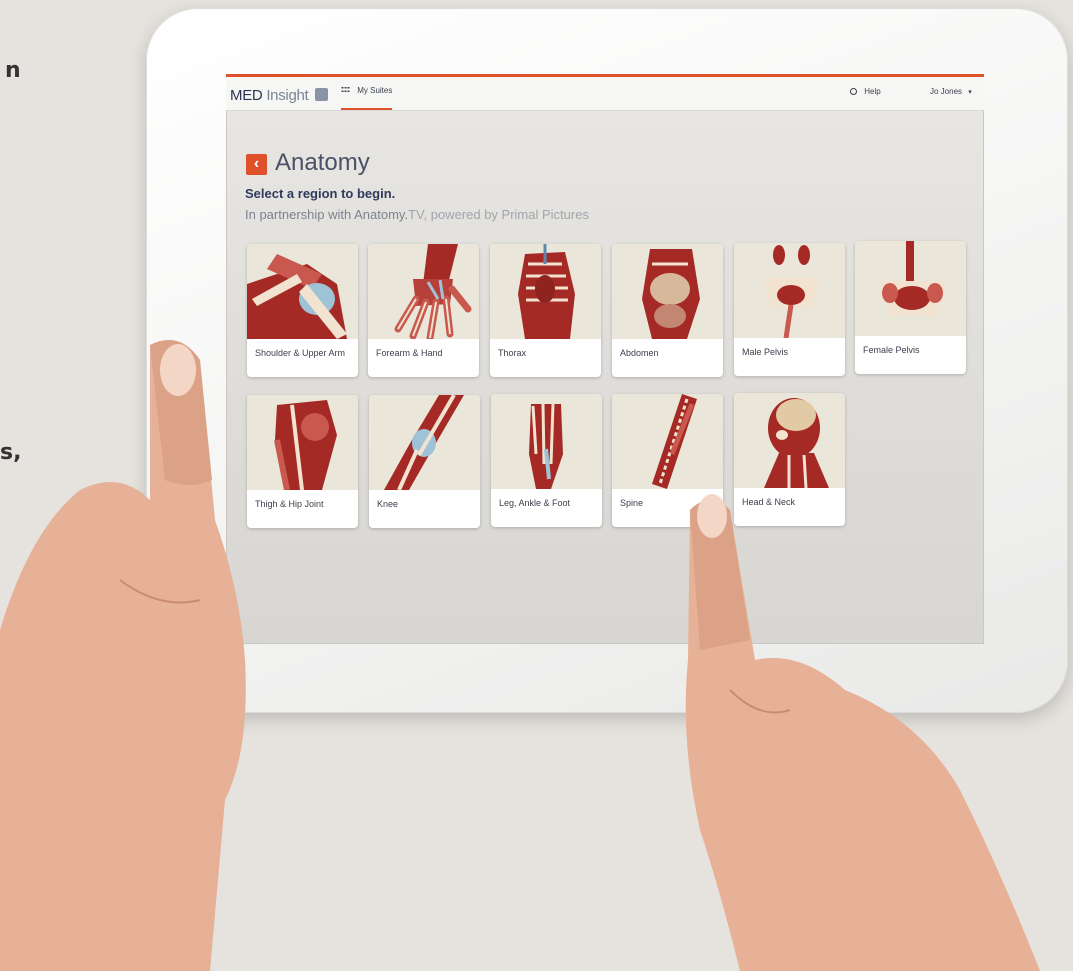 This screenshot has width=1073, height=971. I want to click on edge-text-top: n, so click(13, 70).